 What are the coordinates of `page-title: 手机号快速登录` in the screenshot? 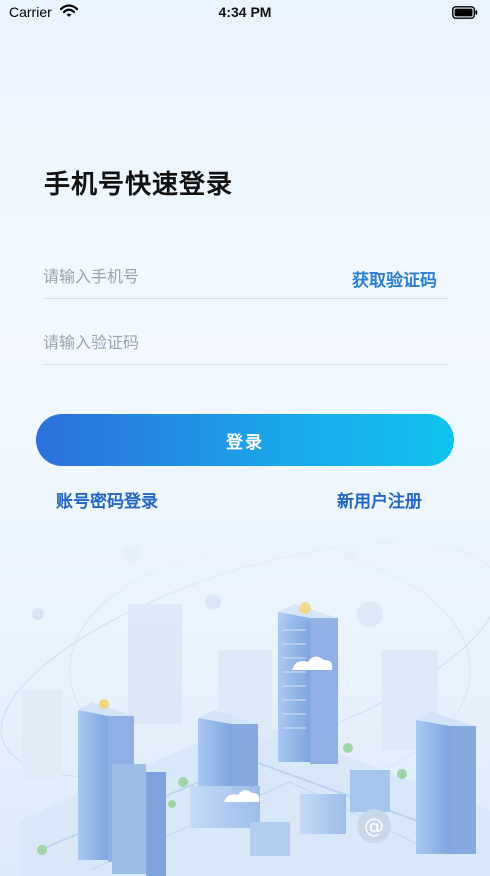 It's located at (139, 185).